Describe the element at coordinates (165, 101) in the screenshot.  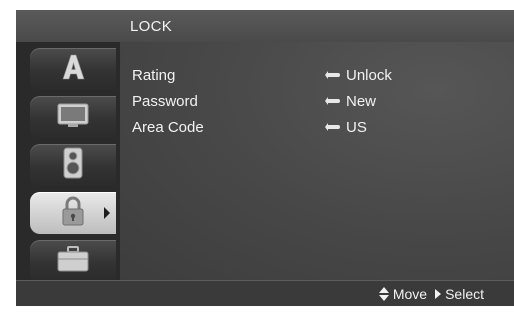
I see `menu-item-label: Password` at that location.